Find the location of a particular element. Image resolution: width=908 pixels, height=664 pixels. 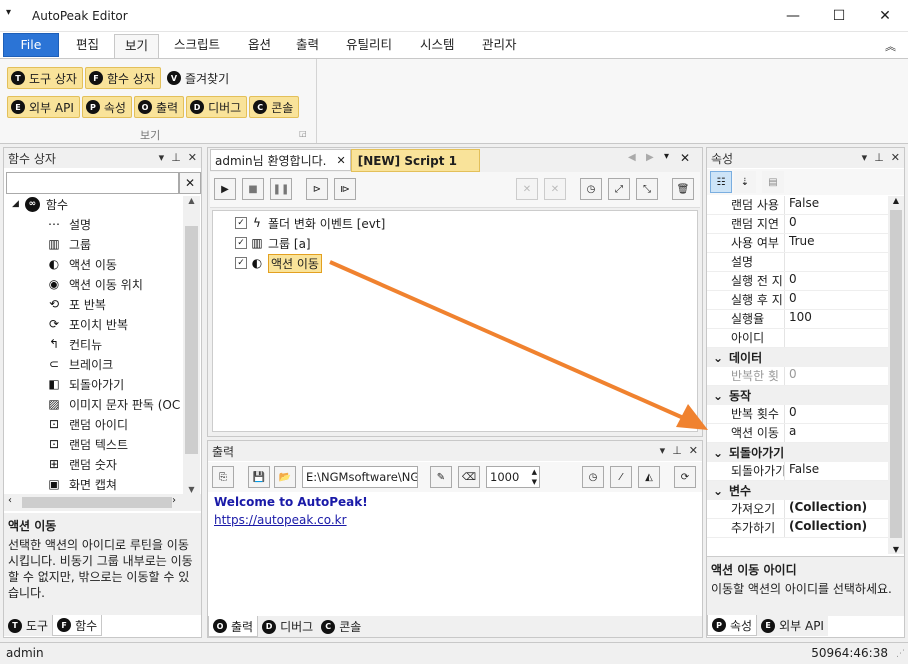

refresh-icon: ⟳ is located at coordinates (685, 477).